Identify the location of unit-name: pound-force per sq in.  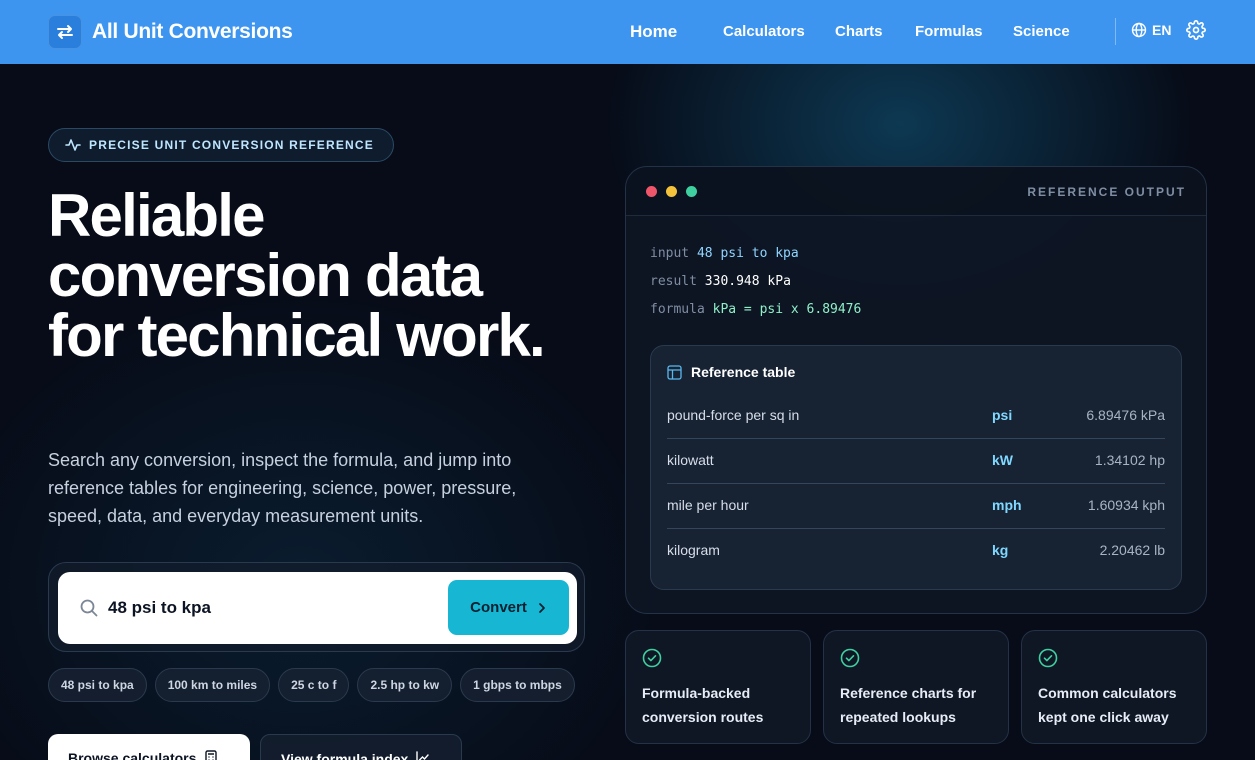
(733, 415).